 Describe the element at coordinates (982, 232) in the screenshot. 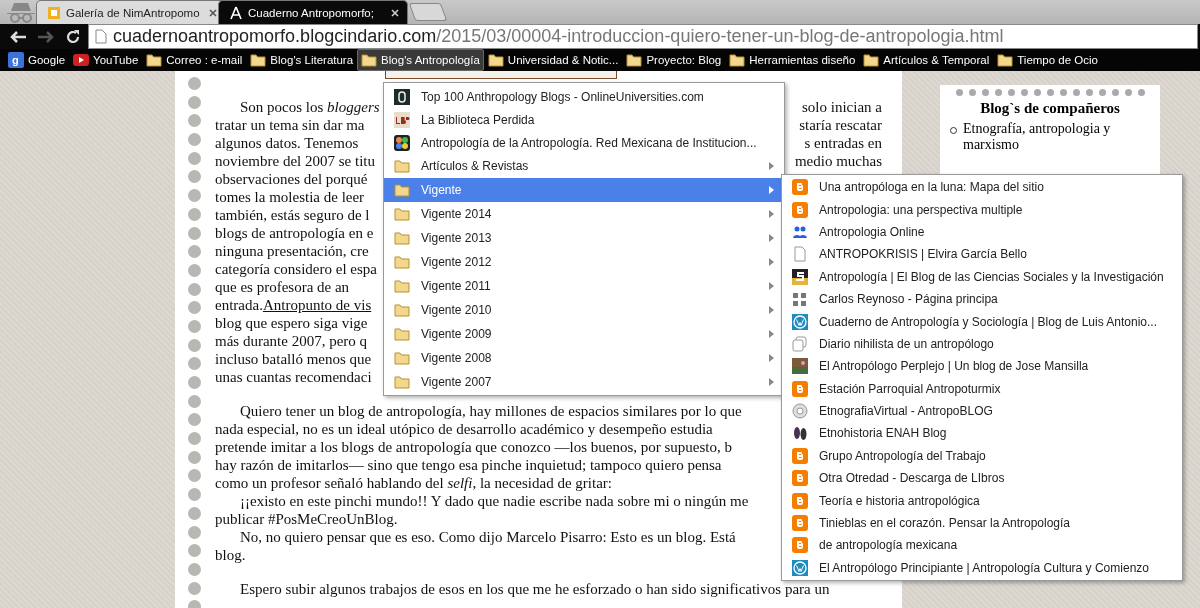

I see `menu-item: Antropologia Online` at that location.